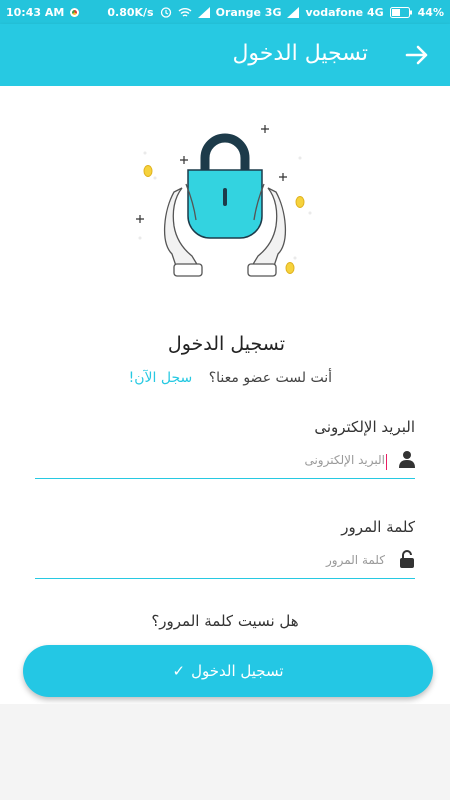 Image resolution: width=450 pixels, height=800 pixels. I want to click on signup-link: سجل الآن!, so click(161, 378).